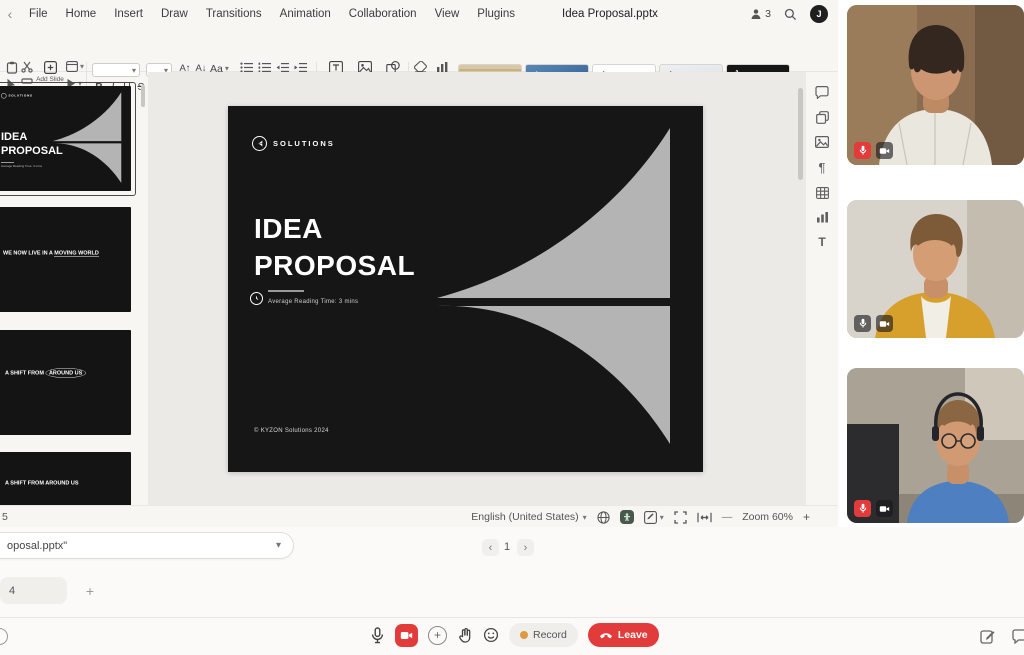 This screenshot has height=655, width=1024. Describe the element at coordinates (313, 302) in the screenshot. I see `reading-time-text: Average Reading Time: 3 mins` at that location.